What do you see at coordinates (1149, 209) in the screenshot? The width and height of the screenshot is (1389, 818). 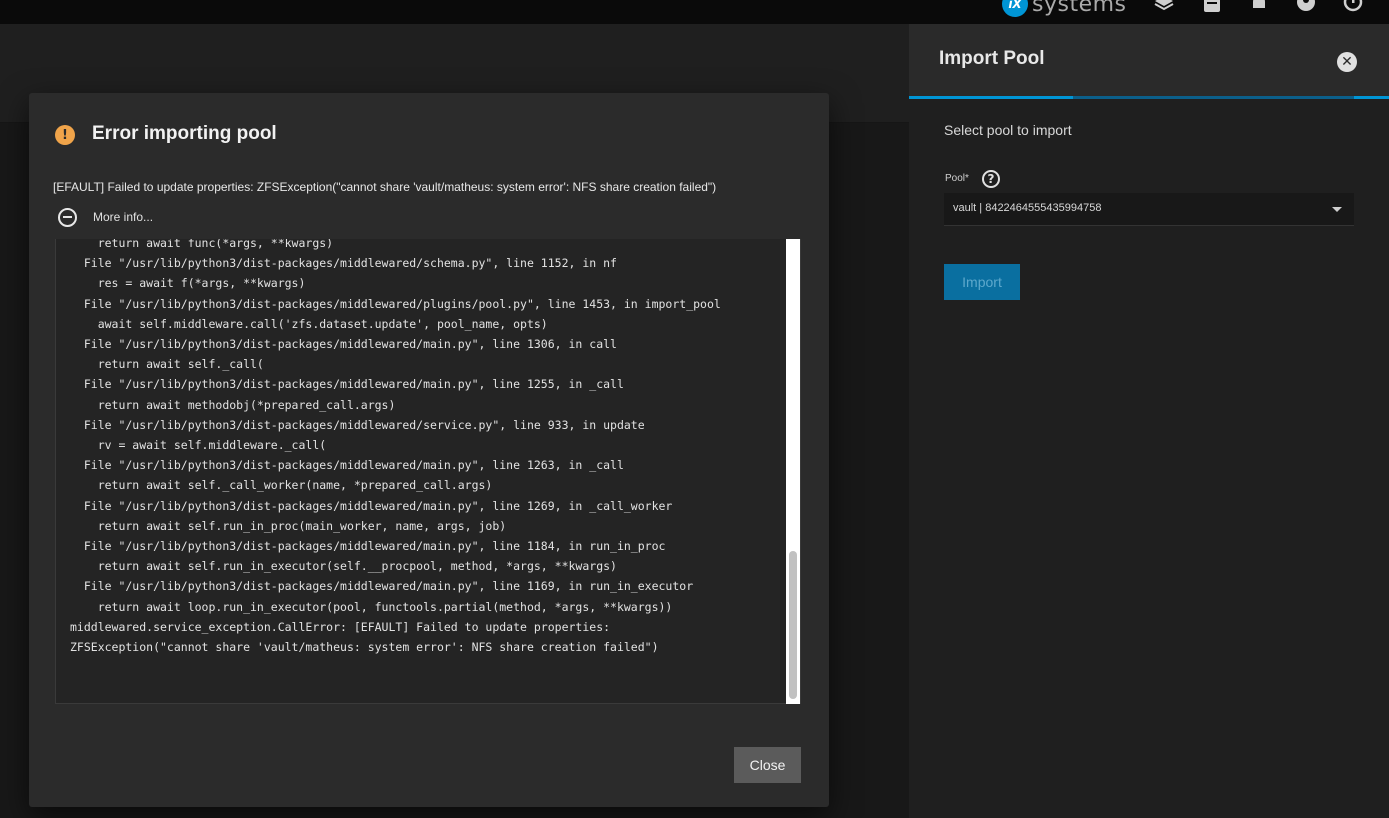 I see `pool-select: vault | 8422464555435994758` at bounding box center [1149, 209].